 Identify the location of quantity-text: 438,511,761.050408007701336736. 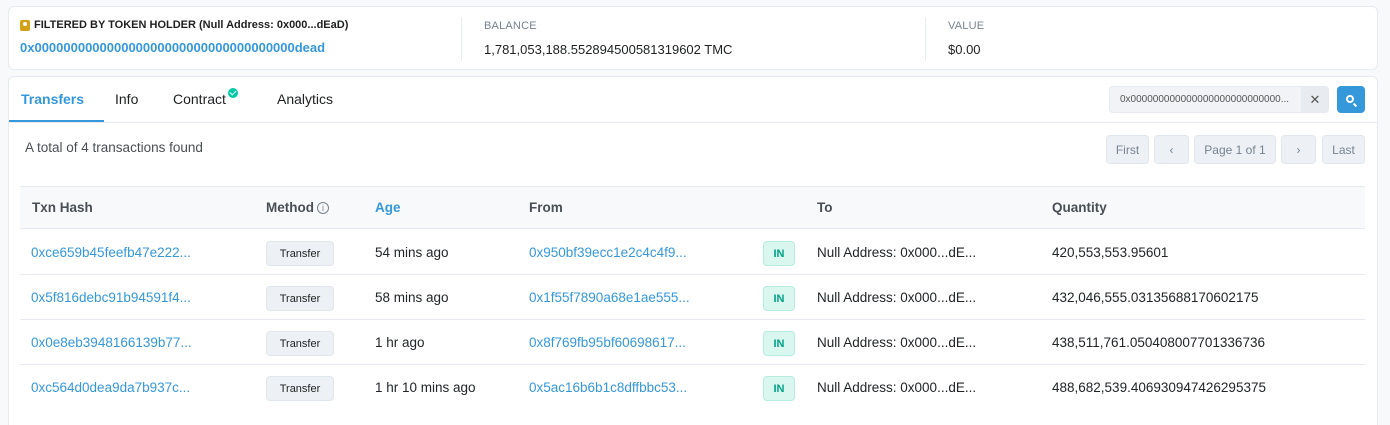
(1158, 342).